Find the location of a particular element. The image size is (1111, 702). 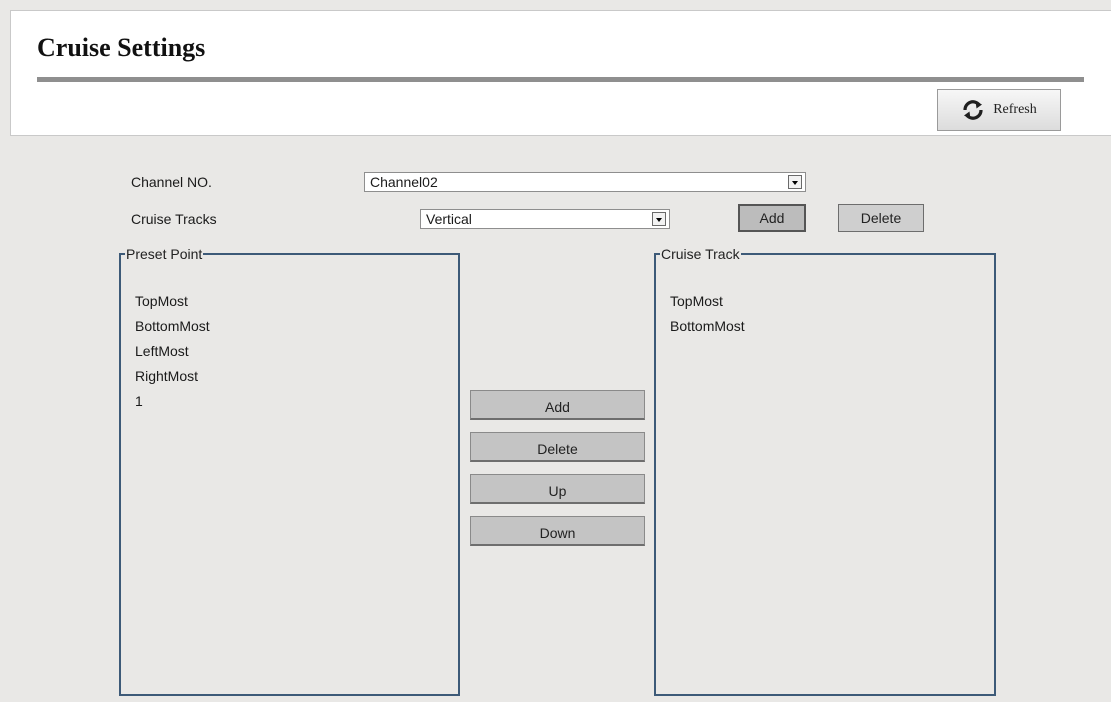

delete-track-button: Delete is located at coordinates (881, 218).